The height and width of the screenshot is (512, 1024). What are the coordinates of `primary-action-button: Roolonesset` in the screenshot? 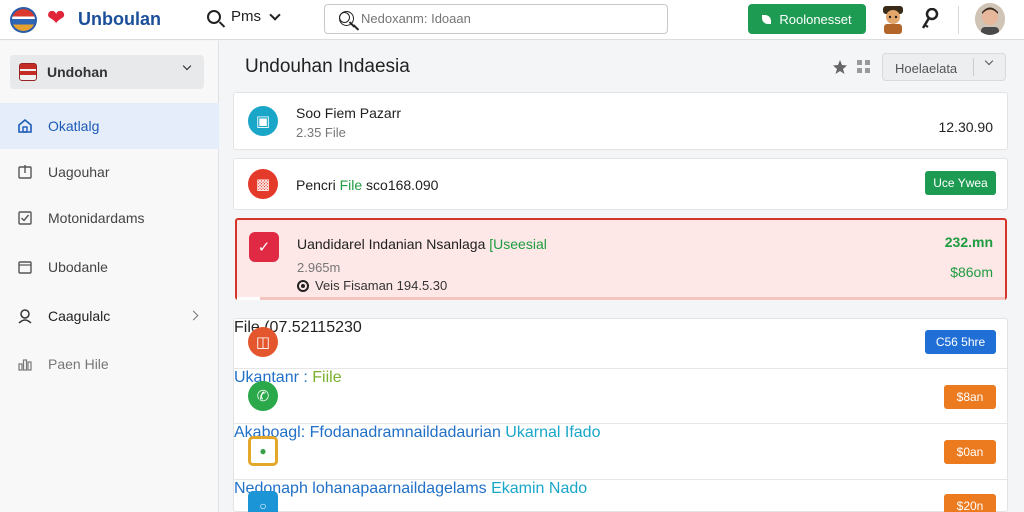 It's located at (807, 19).